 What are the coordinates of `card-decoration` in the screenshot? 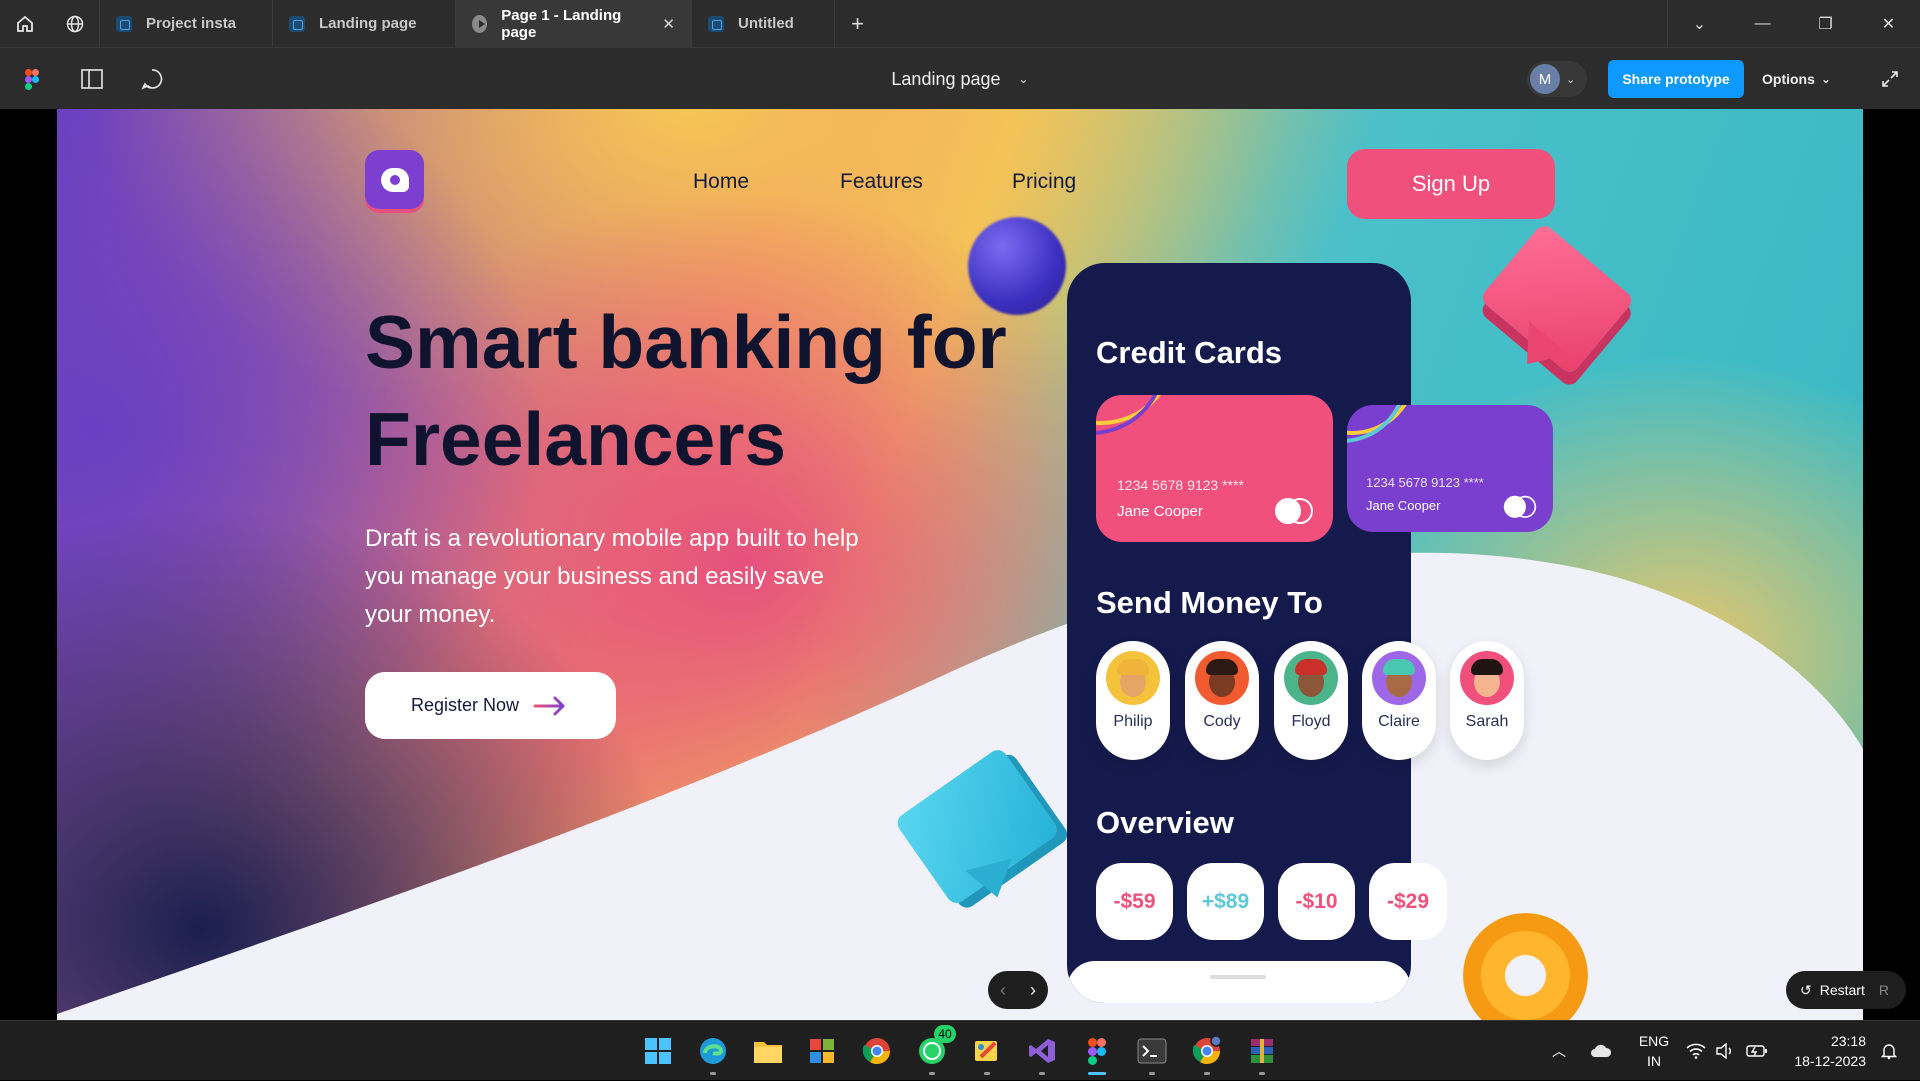 It's located at (1377, 424).